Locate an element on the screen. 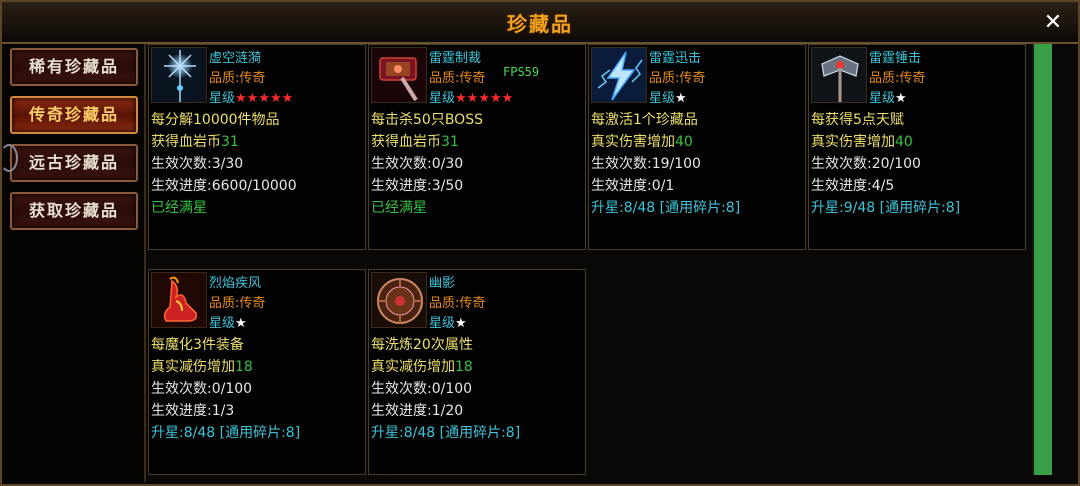  effect-count: 生效次数:3/30 is located at coordinates (197, 164).